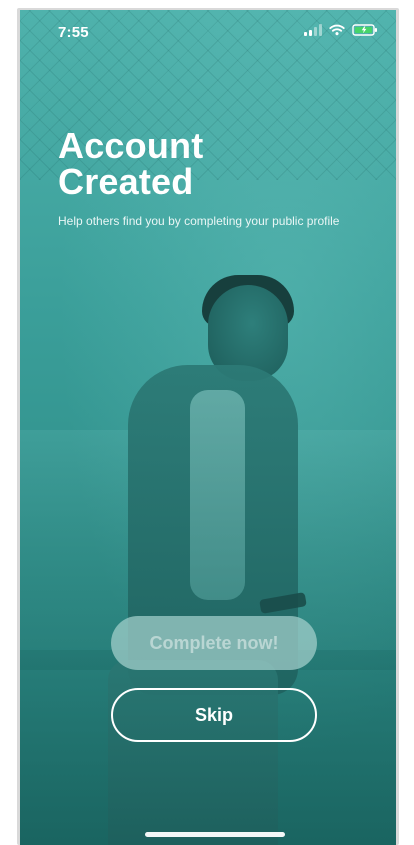  Describe the element at coordinates (214, 643) in the screenshot. I see `complete-now-button: Complete now!` at that location.